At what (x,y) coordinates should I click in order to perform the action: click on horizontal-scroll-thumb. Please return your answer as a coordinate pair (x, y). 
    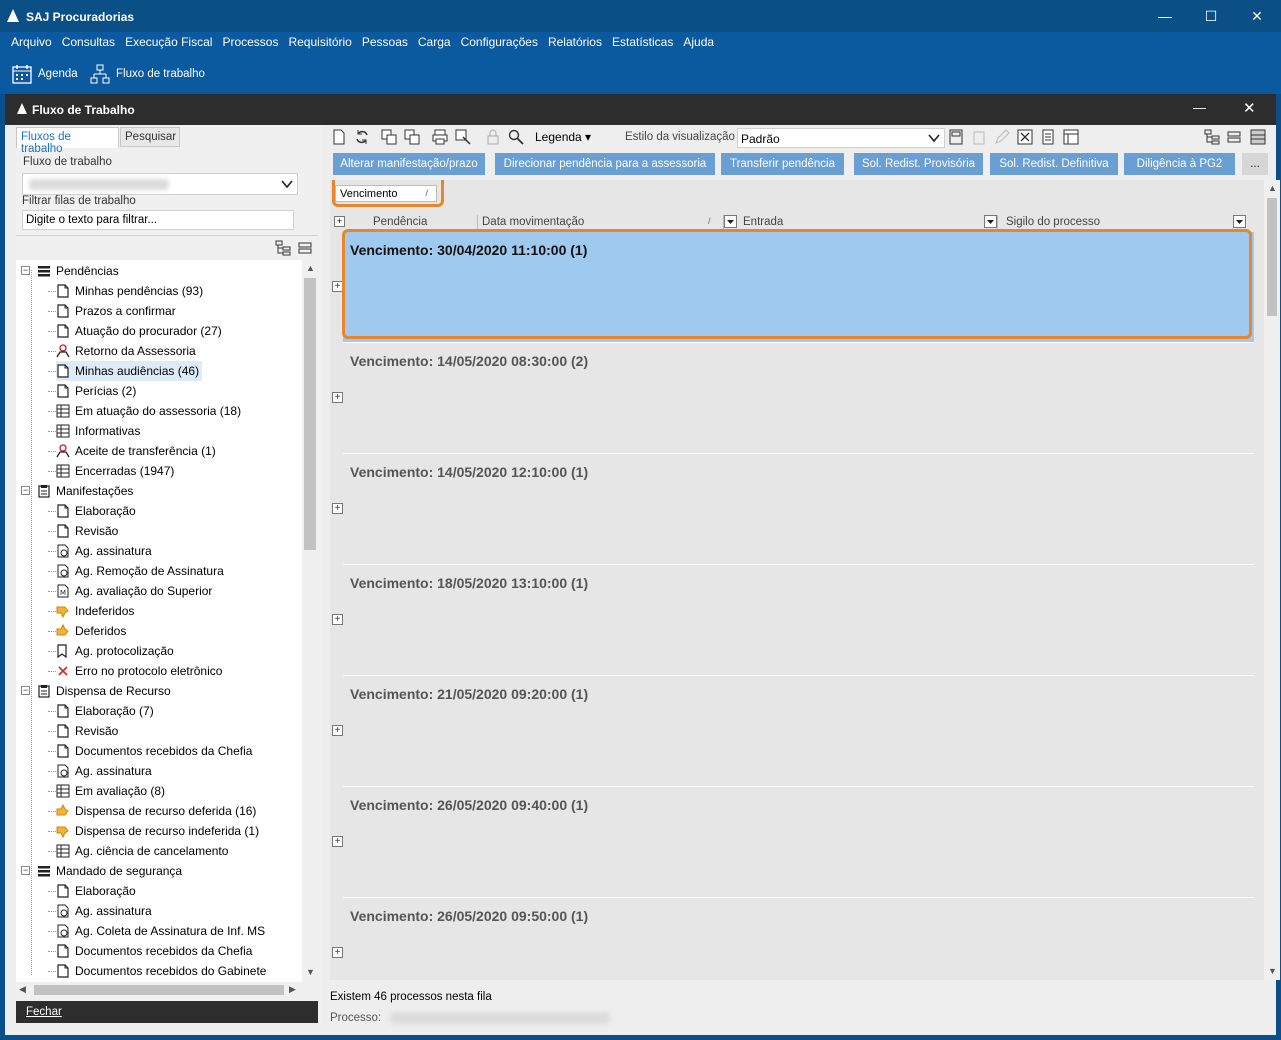
    Looking at the image, I should click on (159, 990).